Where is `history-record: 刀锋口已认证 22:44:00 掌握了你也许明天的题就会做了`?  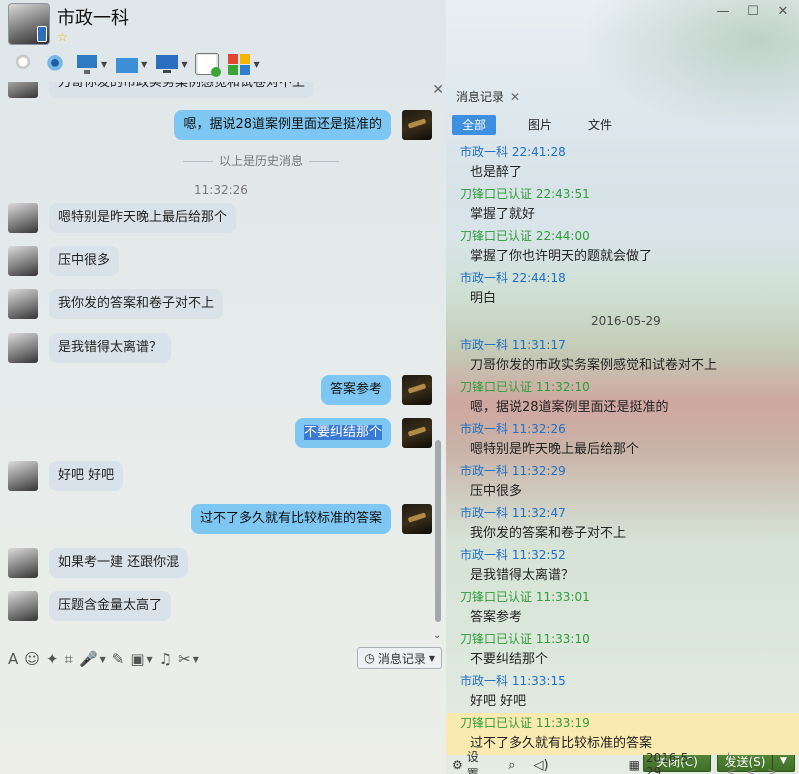
history-record: 刀锋口已认证 22:44:00 掌握了你也许明天的题就会做了 is located at coordinates (627, 247).